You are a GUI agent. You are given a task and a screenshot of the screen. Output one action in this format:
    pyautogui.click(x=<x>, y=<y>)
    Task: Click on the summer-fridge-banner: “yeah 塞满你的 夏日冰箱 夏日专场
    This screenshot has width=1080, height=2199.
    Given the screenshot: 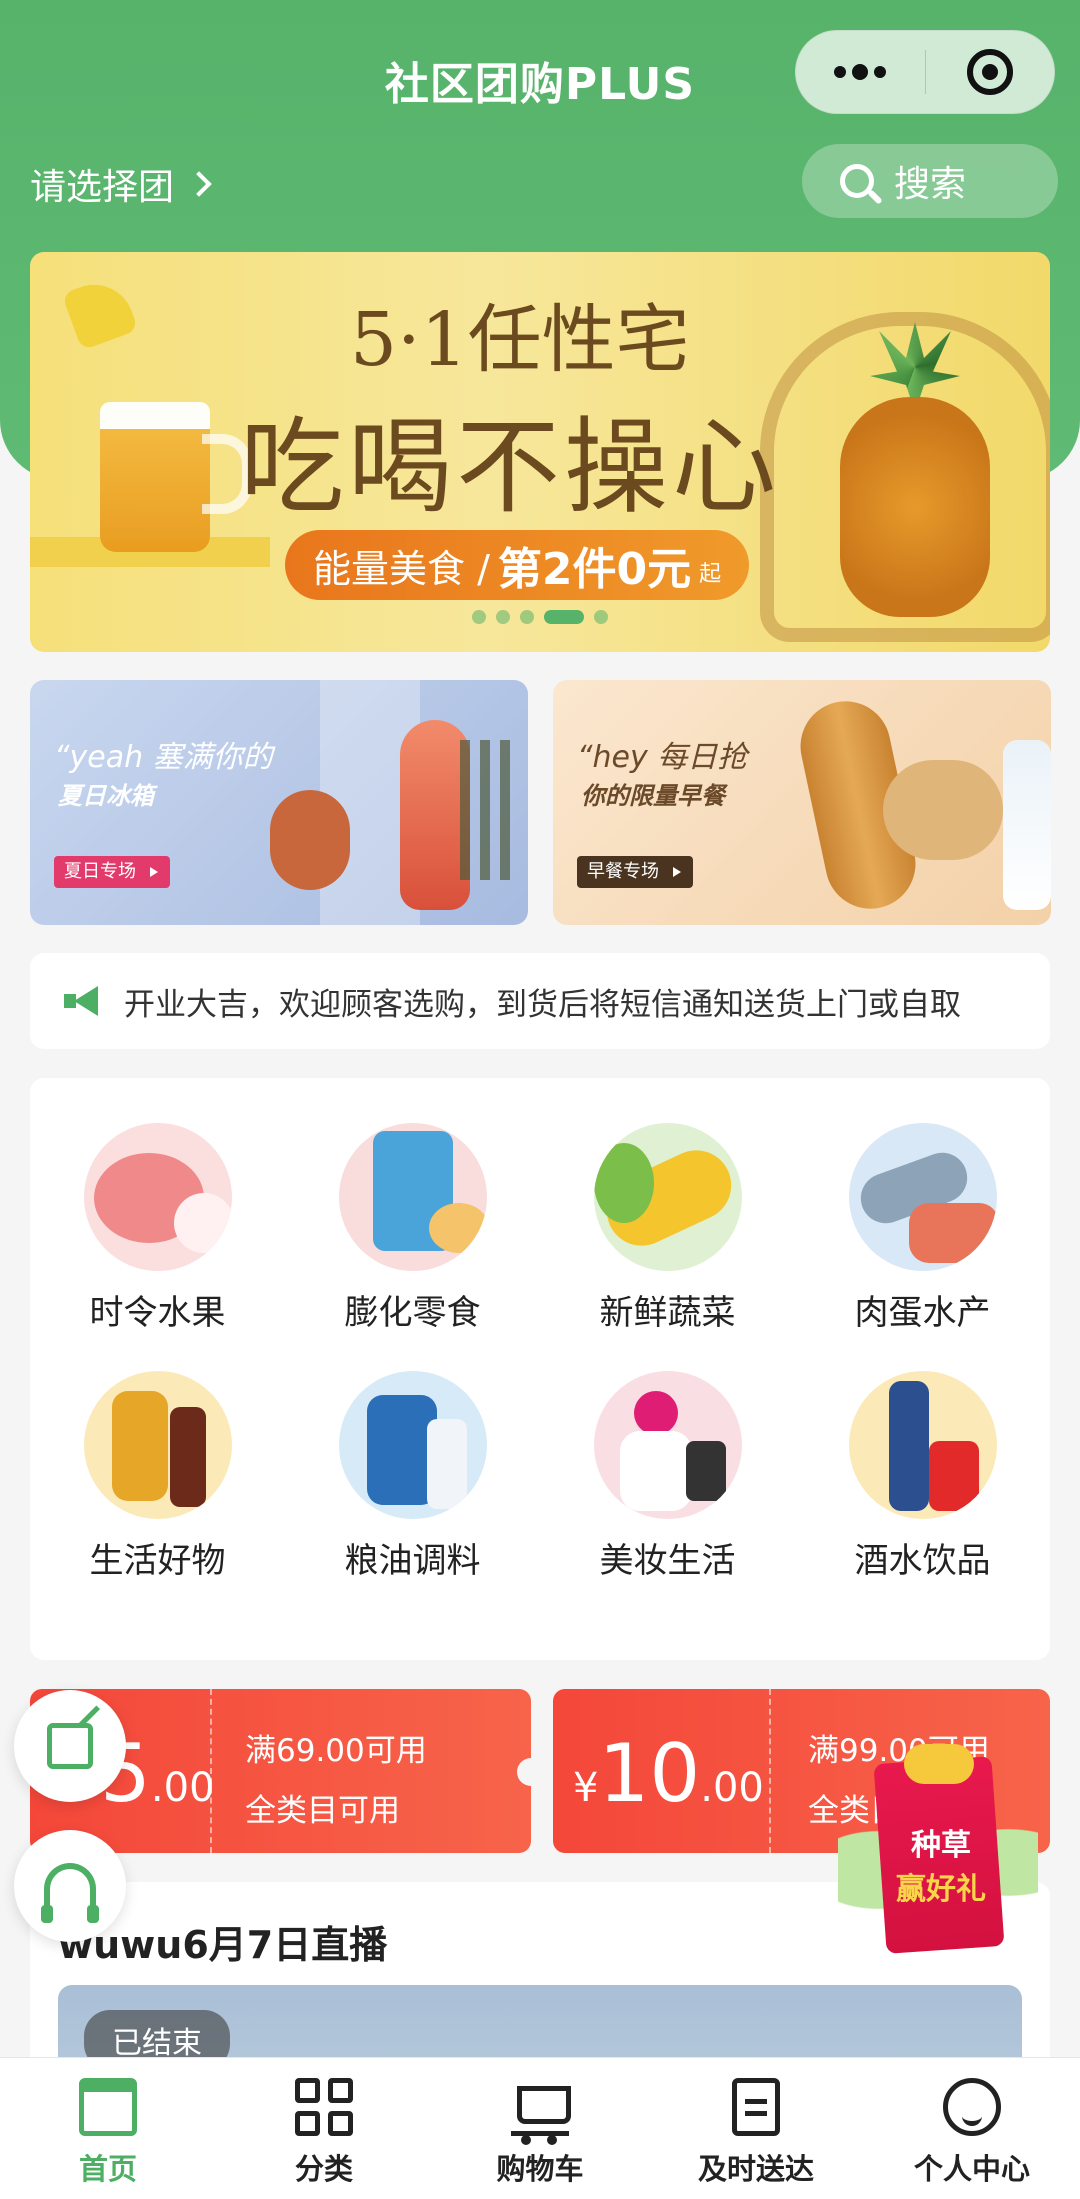 What is the action you would take?
    pyautogui.click(x=279, y=802)
    